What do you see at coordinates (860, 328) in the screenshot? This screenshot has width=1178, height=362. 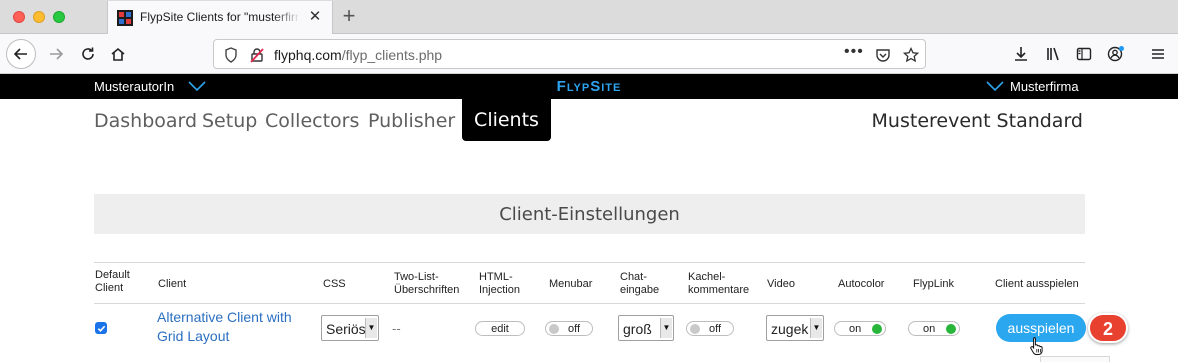 I see `autocolor-toggle: on` at bounding box center [860, 328].